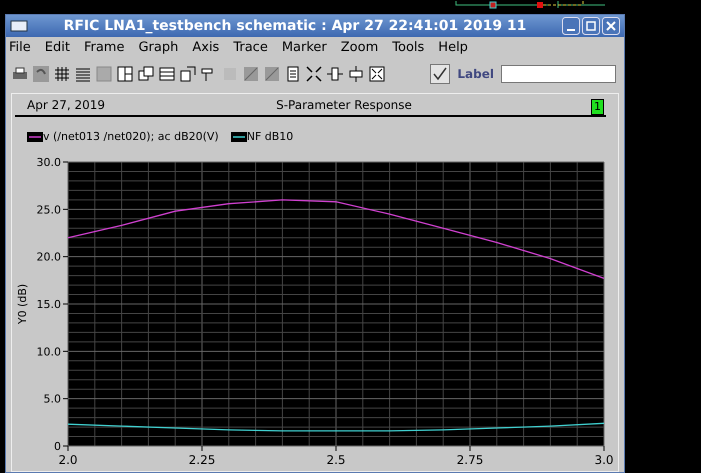 The height and width of the screenshot is (473, 701). I want to click on new-window-icon, so click(188, 74).